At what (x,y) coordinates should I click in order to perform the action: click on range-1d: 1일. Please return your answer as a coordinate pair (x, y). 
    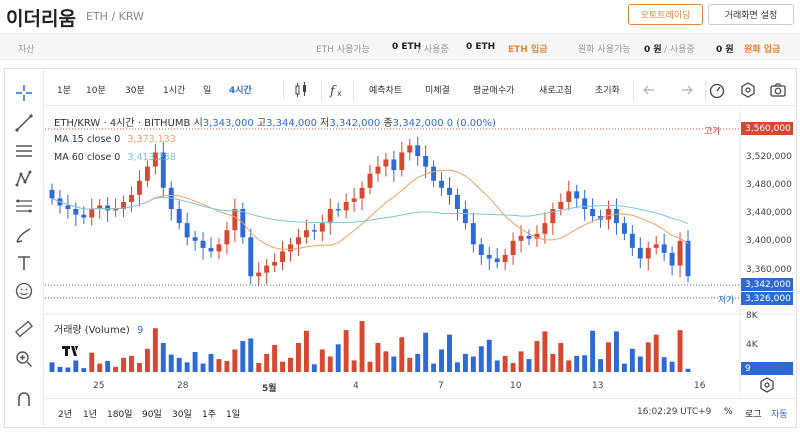
    Looking at the image, I should click on (233, 413).